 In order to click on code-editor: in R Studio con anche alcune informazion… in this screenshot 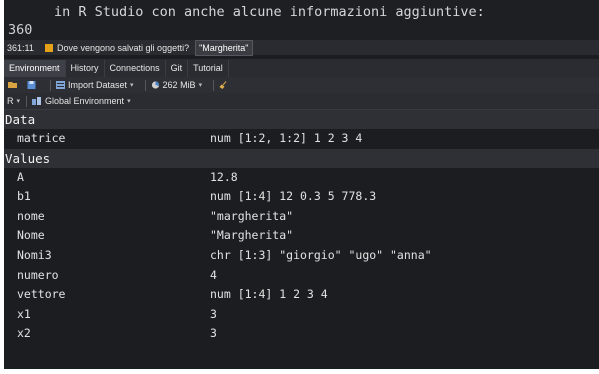, I will do `click(301, 20)`.